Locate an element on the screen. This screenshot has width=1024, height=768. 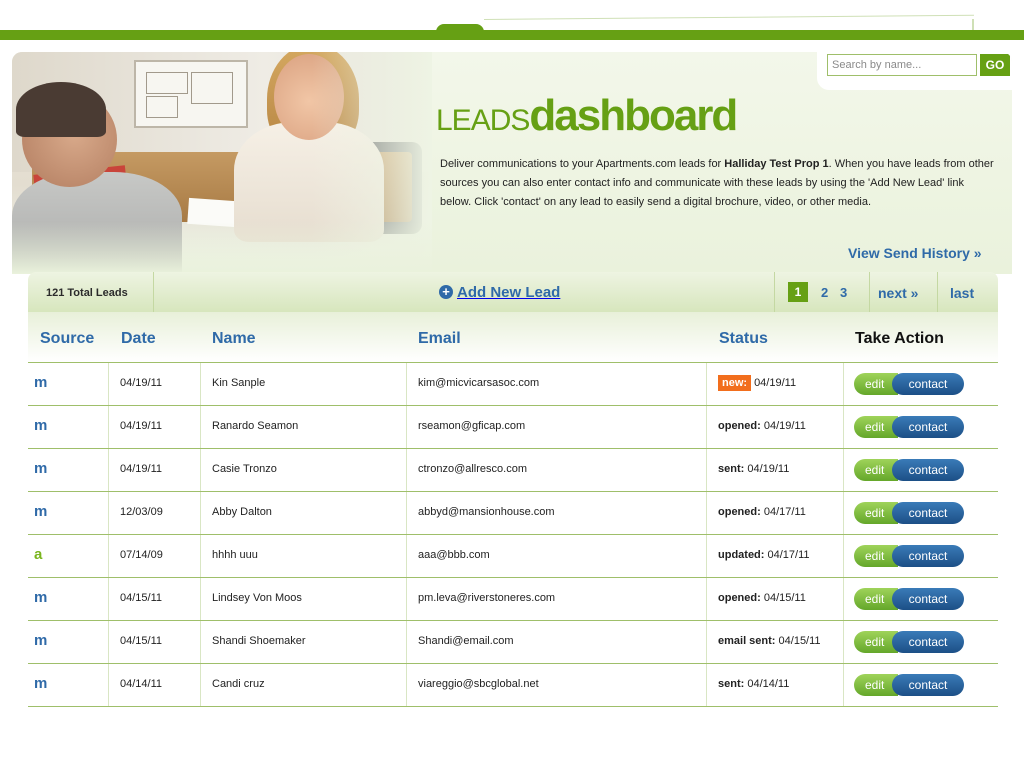
lead-status: opened: 04/15/11 is located at coordinates (762, 598).